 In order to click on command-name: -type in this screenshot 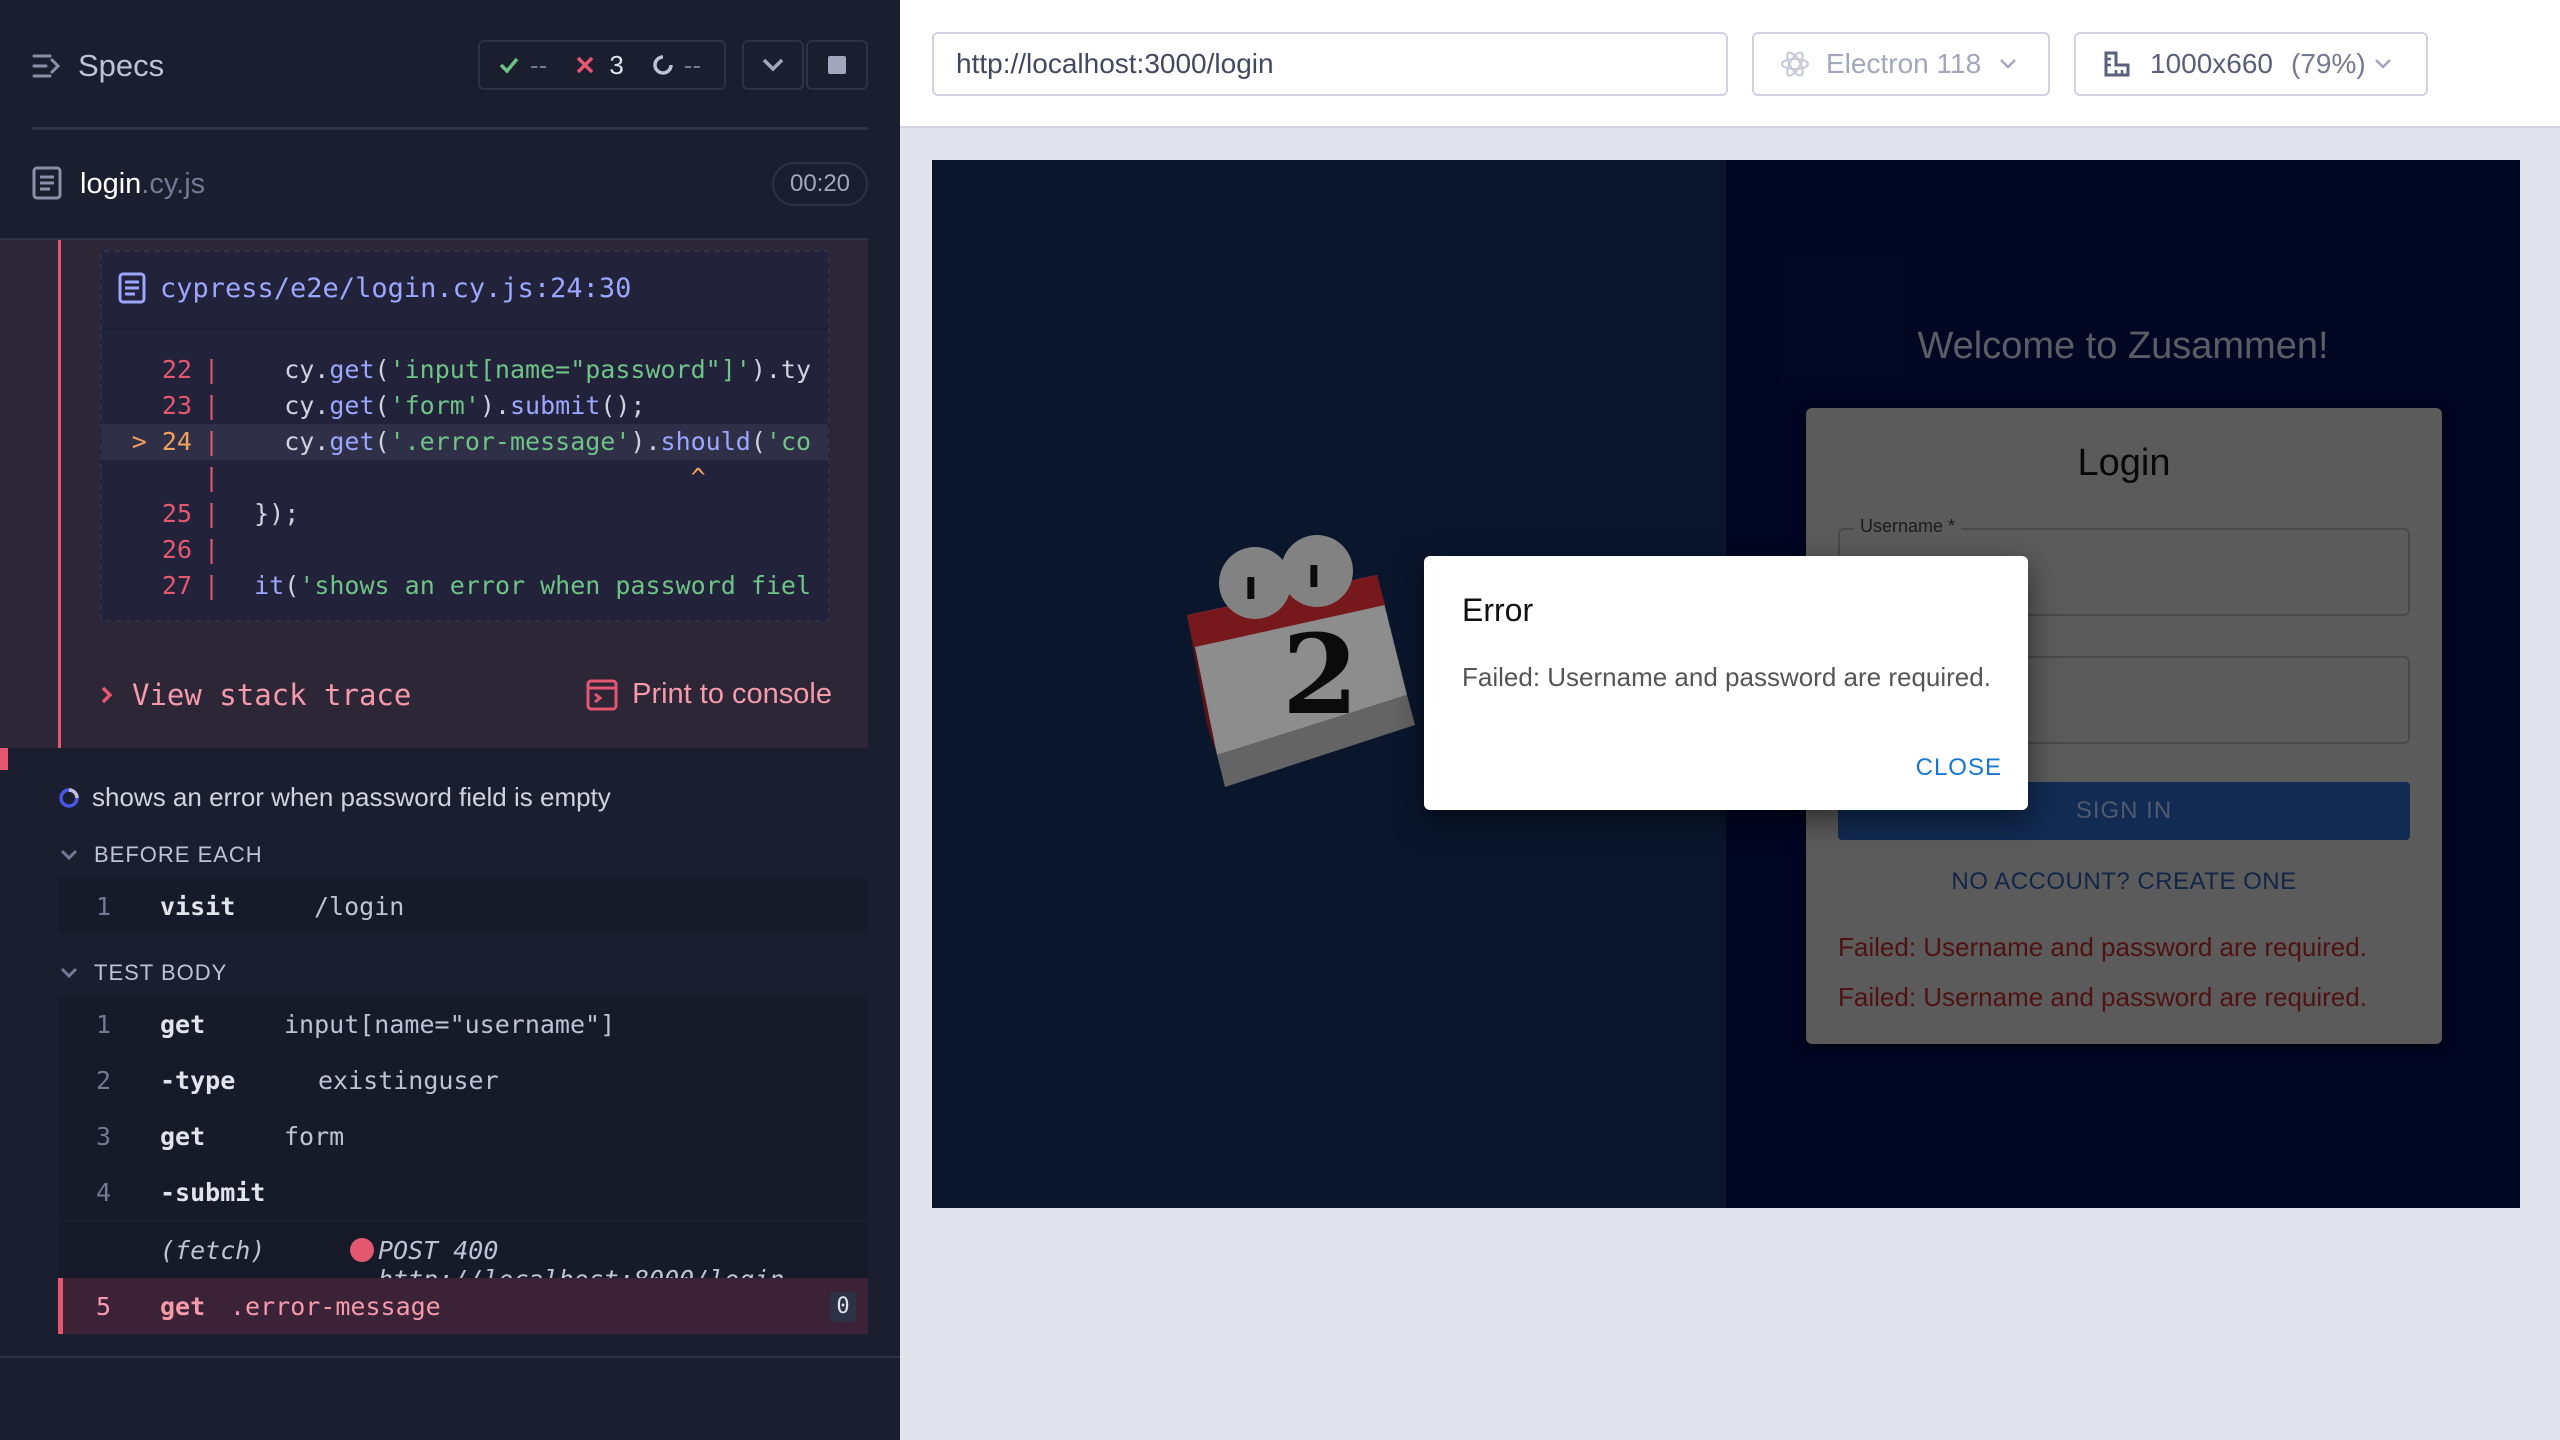, I will do `click(198, 1080)`.